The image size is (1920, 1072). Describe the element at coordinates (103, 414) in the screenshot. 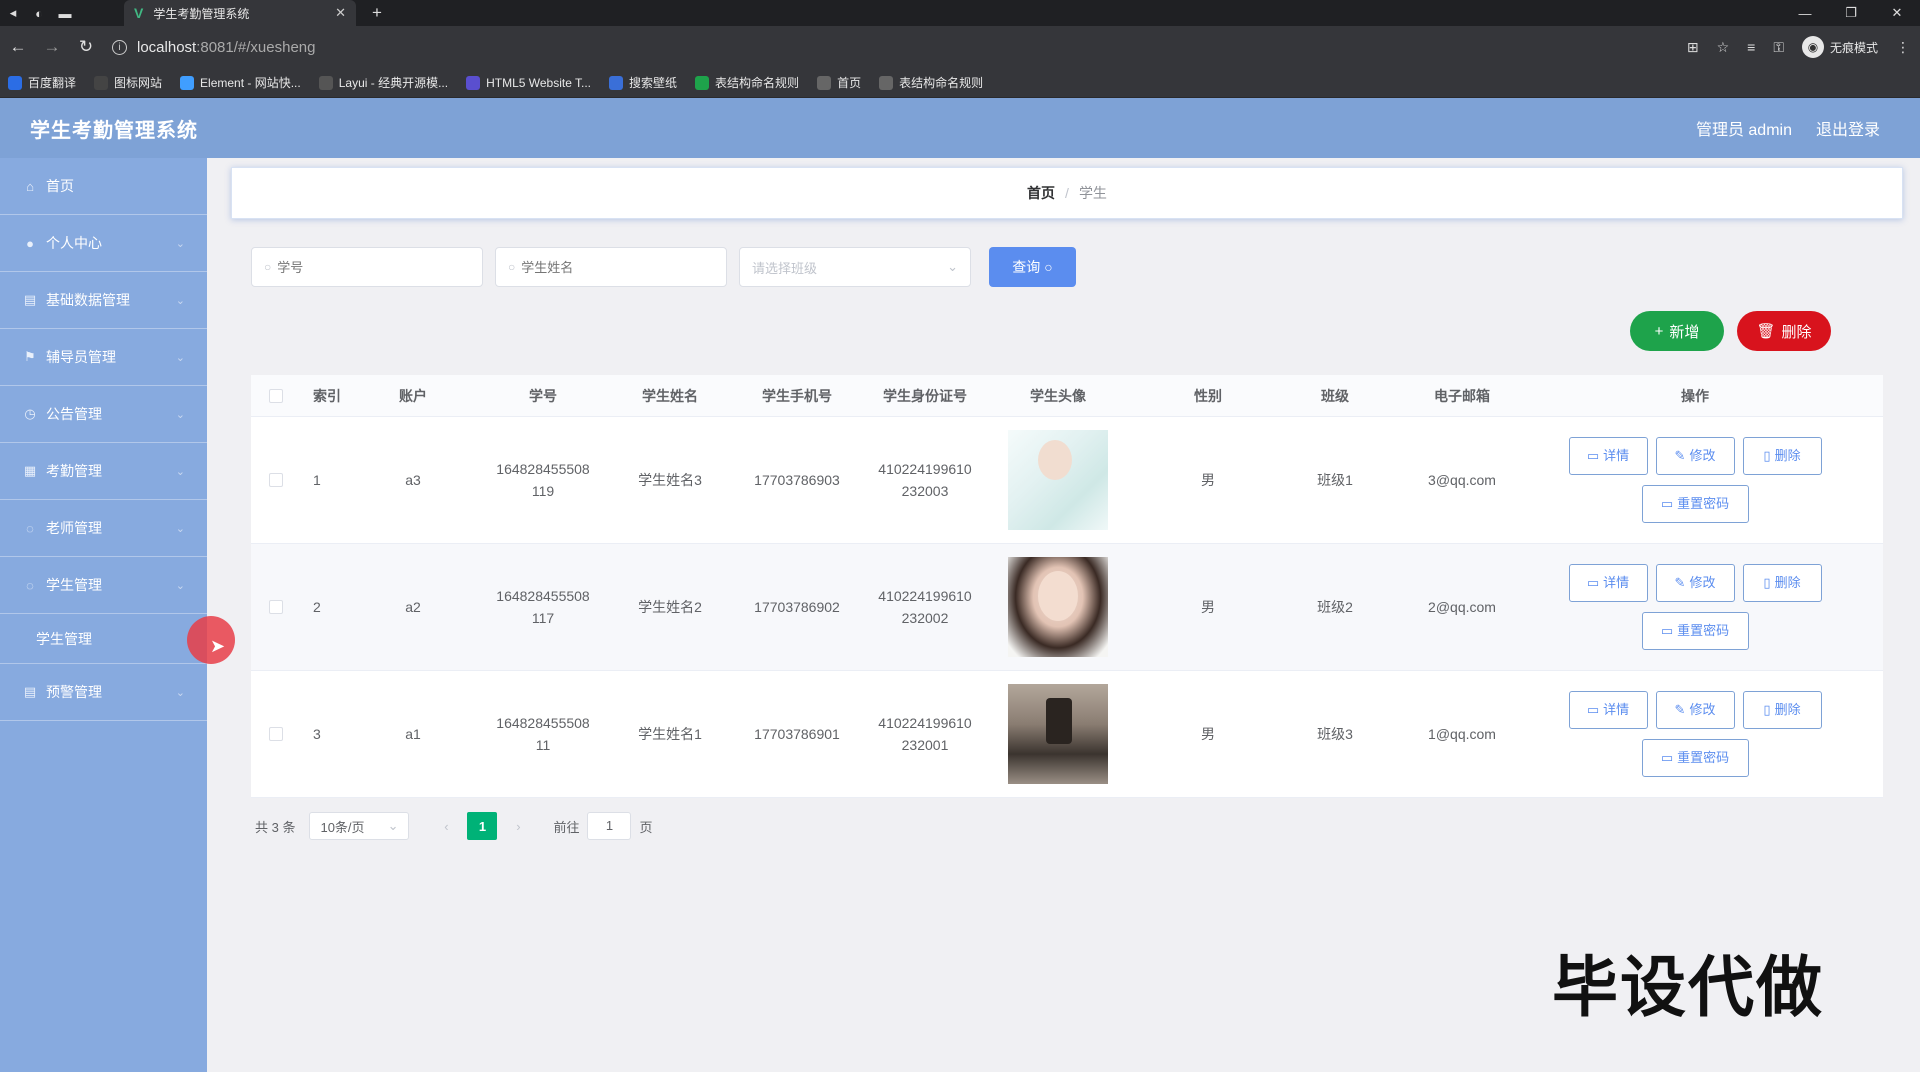

I see `sidebar-item: ◷ 公告管理 ⌄` at that location.